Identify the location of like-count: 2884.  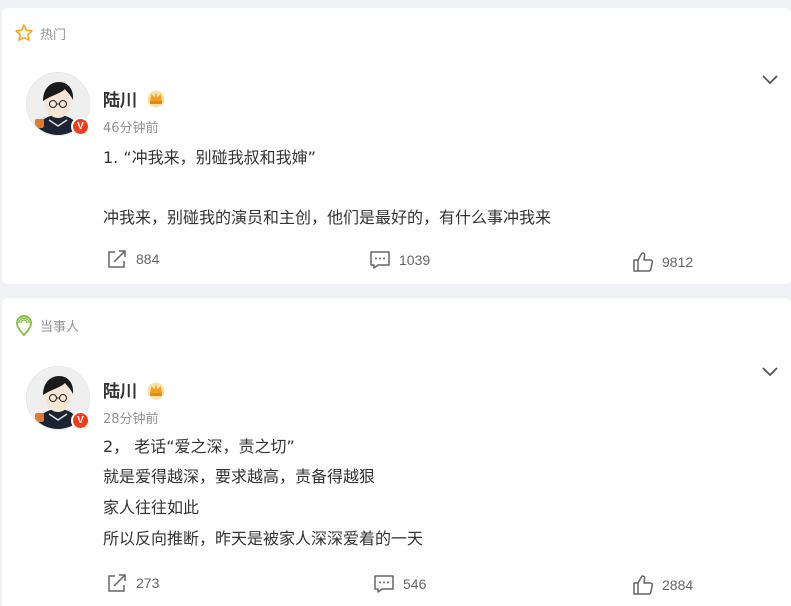
(678, 585).